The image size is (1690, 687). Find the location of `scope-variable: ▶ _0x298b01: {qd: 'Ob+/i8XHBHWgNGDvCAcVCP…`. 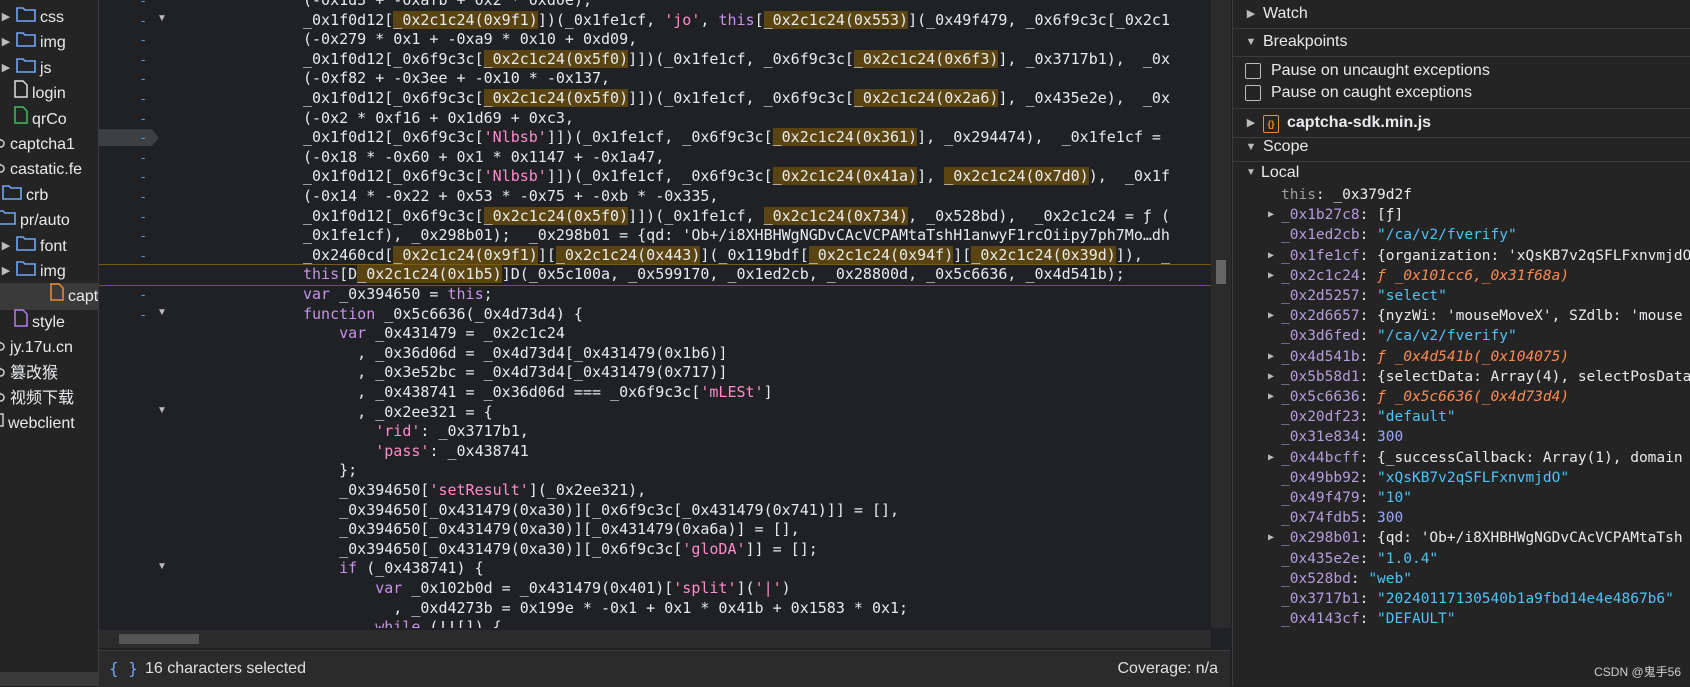

scope-variable: ▶ _0x298b01: {qd: 'Ob+/i8XHBHWgNGDvCAcVCP… is located at coordinates (1475, 538).